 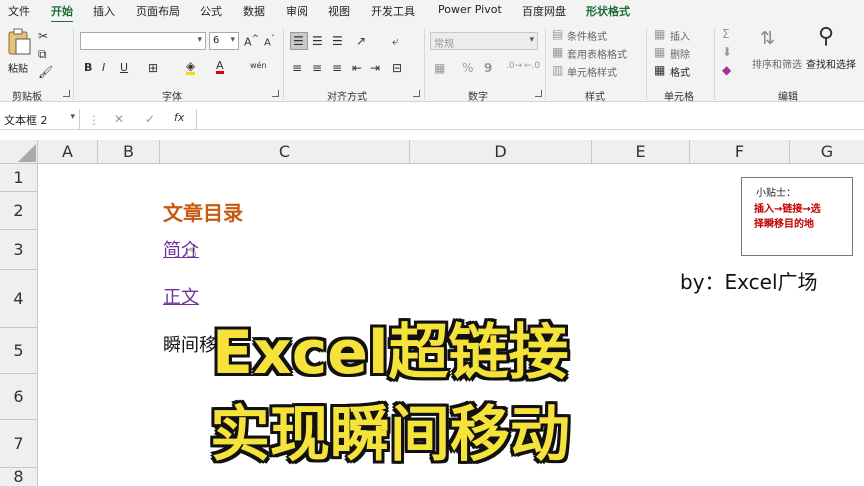 I want to click on table-format-icon: ▦, so click(x=558, y=52).